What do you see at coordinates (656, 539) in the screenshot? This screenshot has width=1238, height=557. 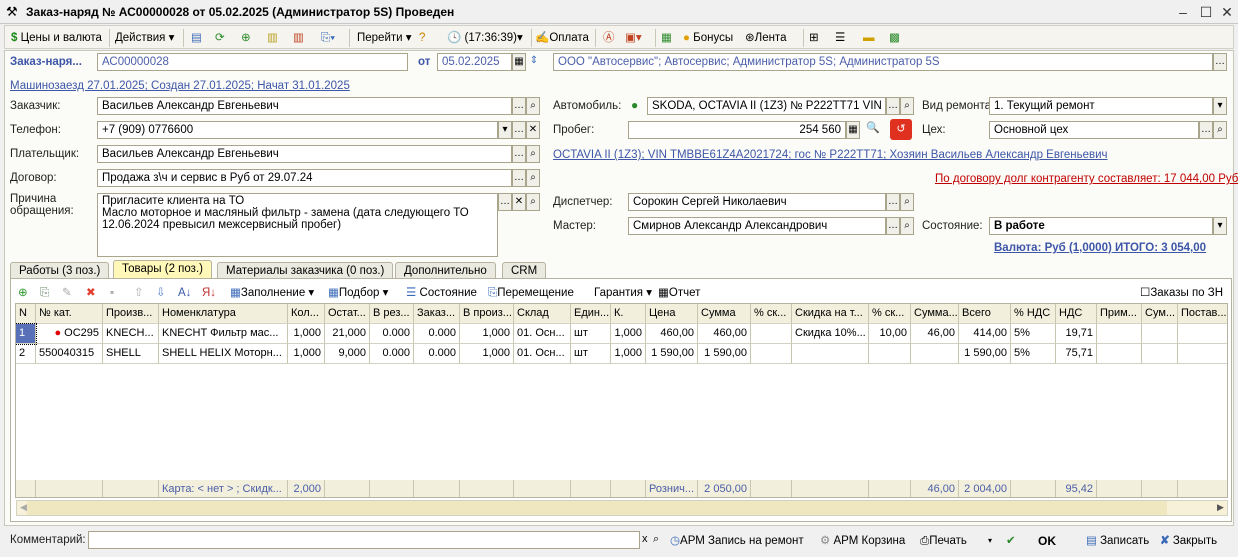 I see `comment-search-icon: ⌕` at bounding box center [656, 539].